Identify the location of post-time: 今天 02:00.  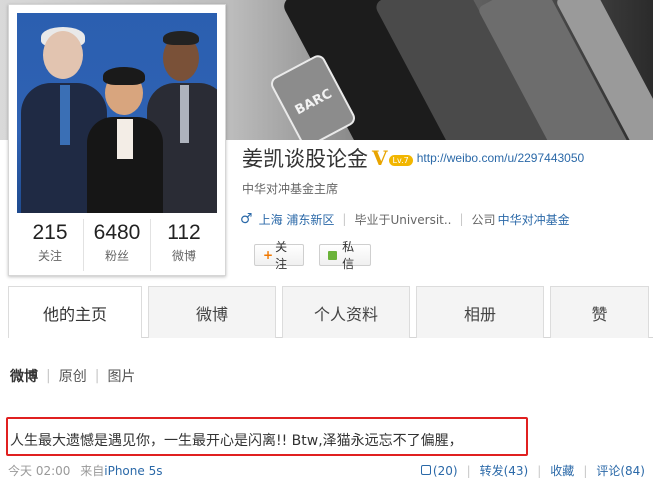
(39, 471).